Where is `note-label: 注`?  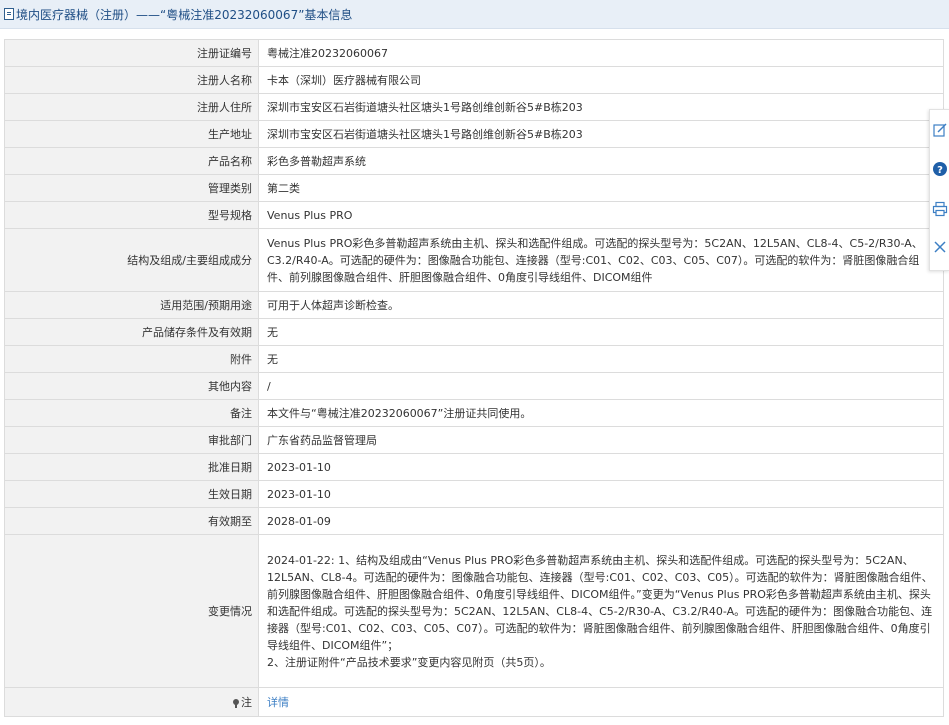 note-label: 注 is located at coordinates (246, 702).